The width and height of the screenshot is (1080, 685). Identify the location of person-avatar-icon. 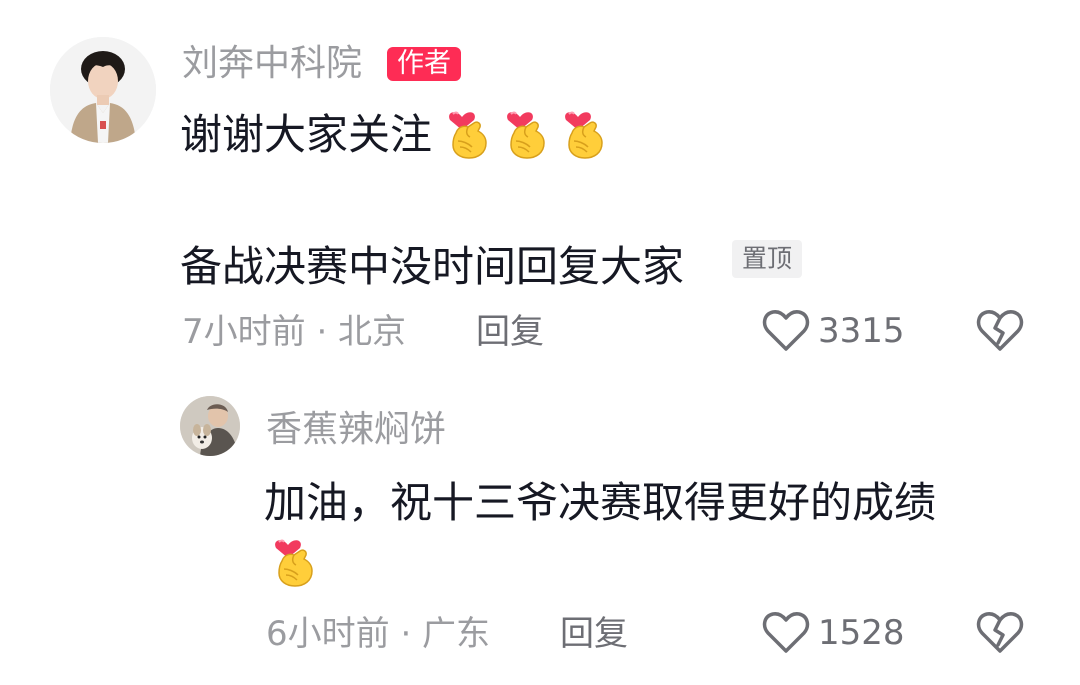
(103, 90).